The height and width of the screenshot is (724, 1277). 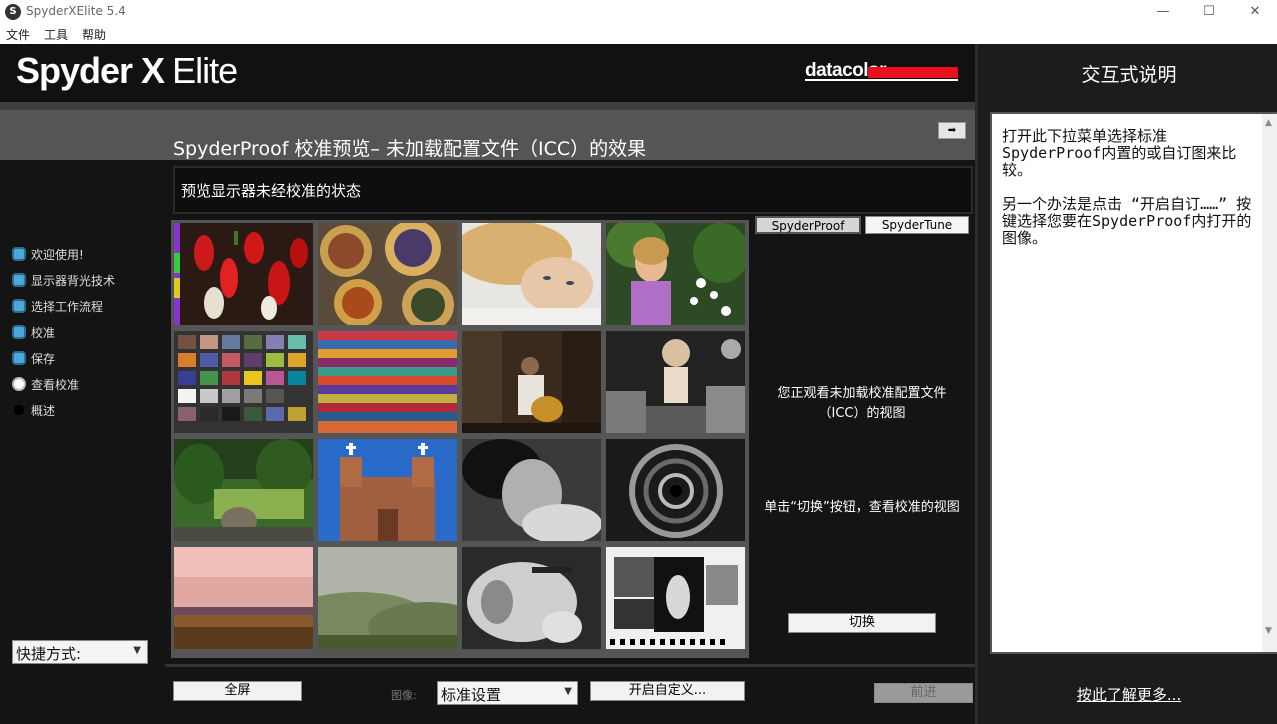 What do you see at coordinates (1209, 12) in the screenshot?
I see `maximize-button: ☐` at bounding box center [1209, 12].